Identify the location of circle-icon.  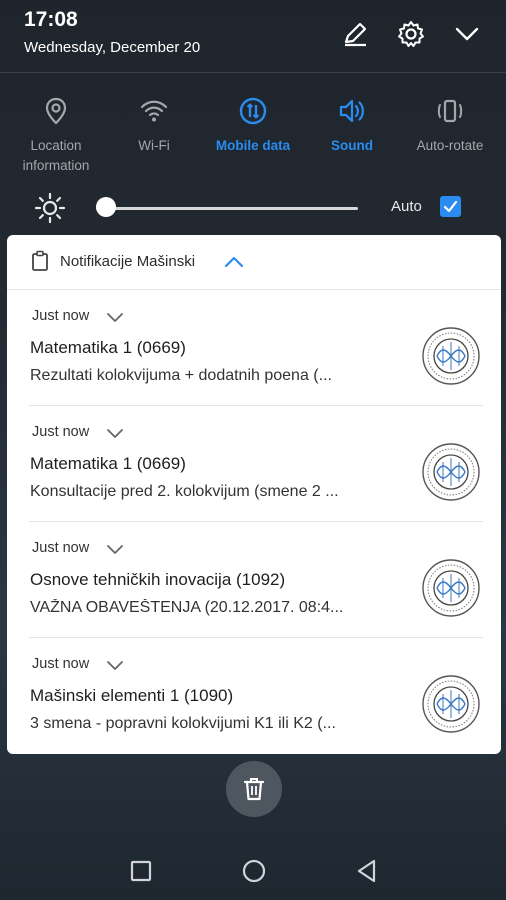
(254, 871).